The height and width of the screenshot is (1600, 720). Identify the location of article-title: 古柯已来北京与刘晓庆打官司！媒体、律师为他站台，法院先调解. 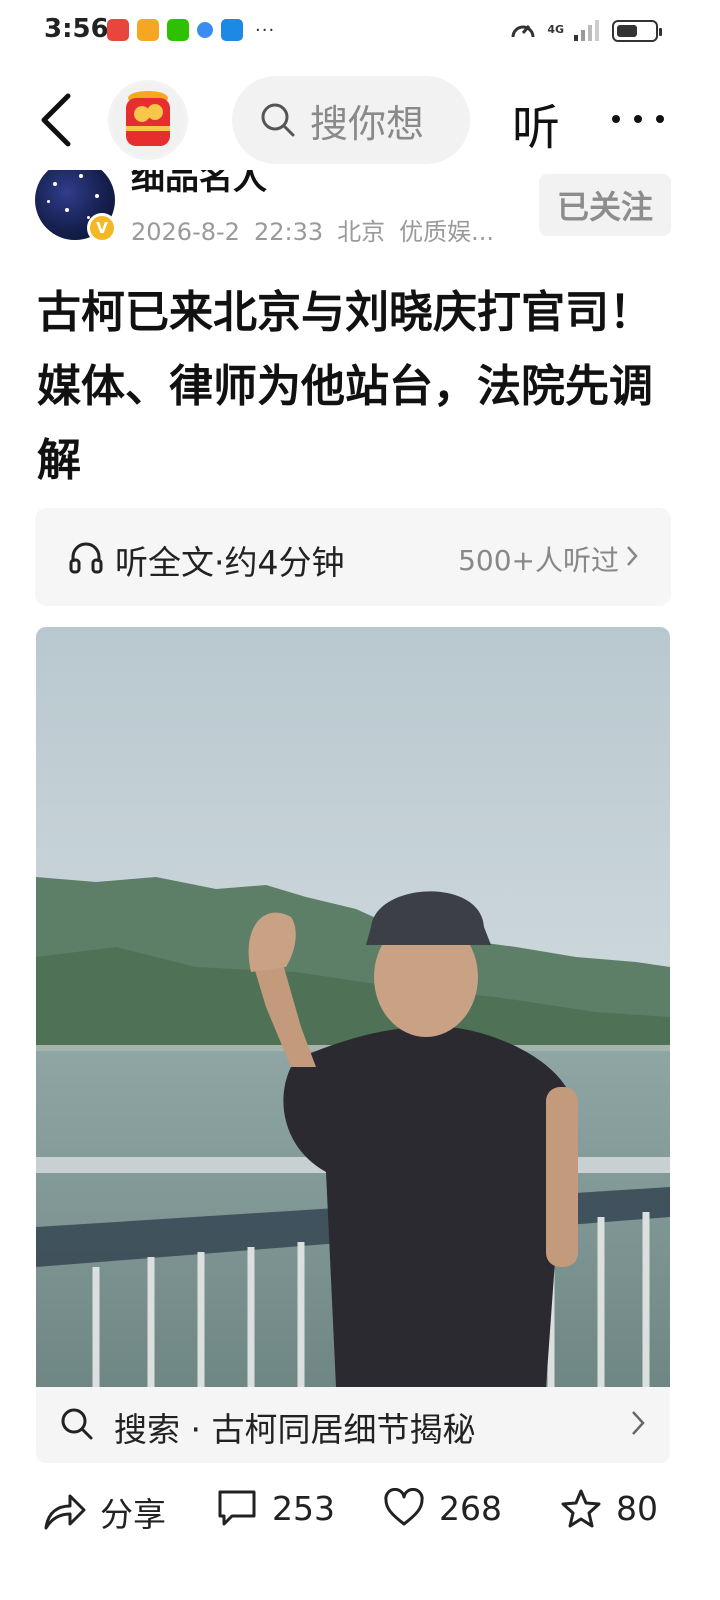
(345, 386).